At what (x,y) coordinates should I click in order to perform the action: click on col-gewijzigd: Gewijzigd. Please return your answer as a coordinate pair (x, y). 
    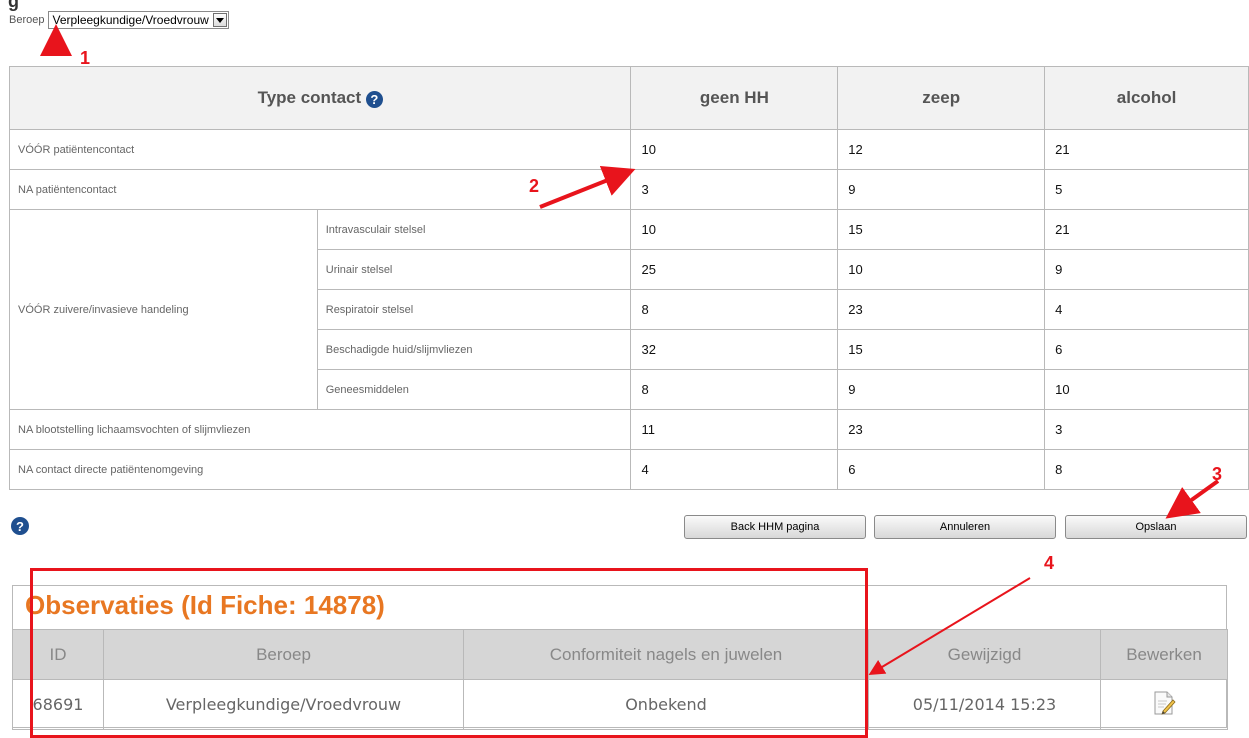
    Looking at the image, I should click on (984, 654).